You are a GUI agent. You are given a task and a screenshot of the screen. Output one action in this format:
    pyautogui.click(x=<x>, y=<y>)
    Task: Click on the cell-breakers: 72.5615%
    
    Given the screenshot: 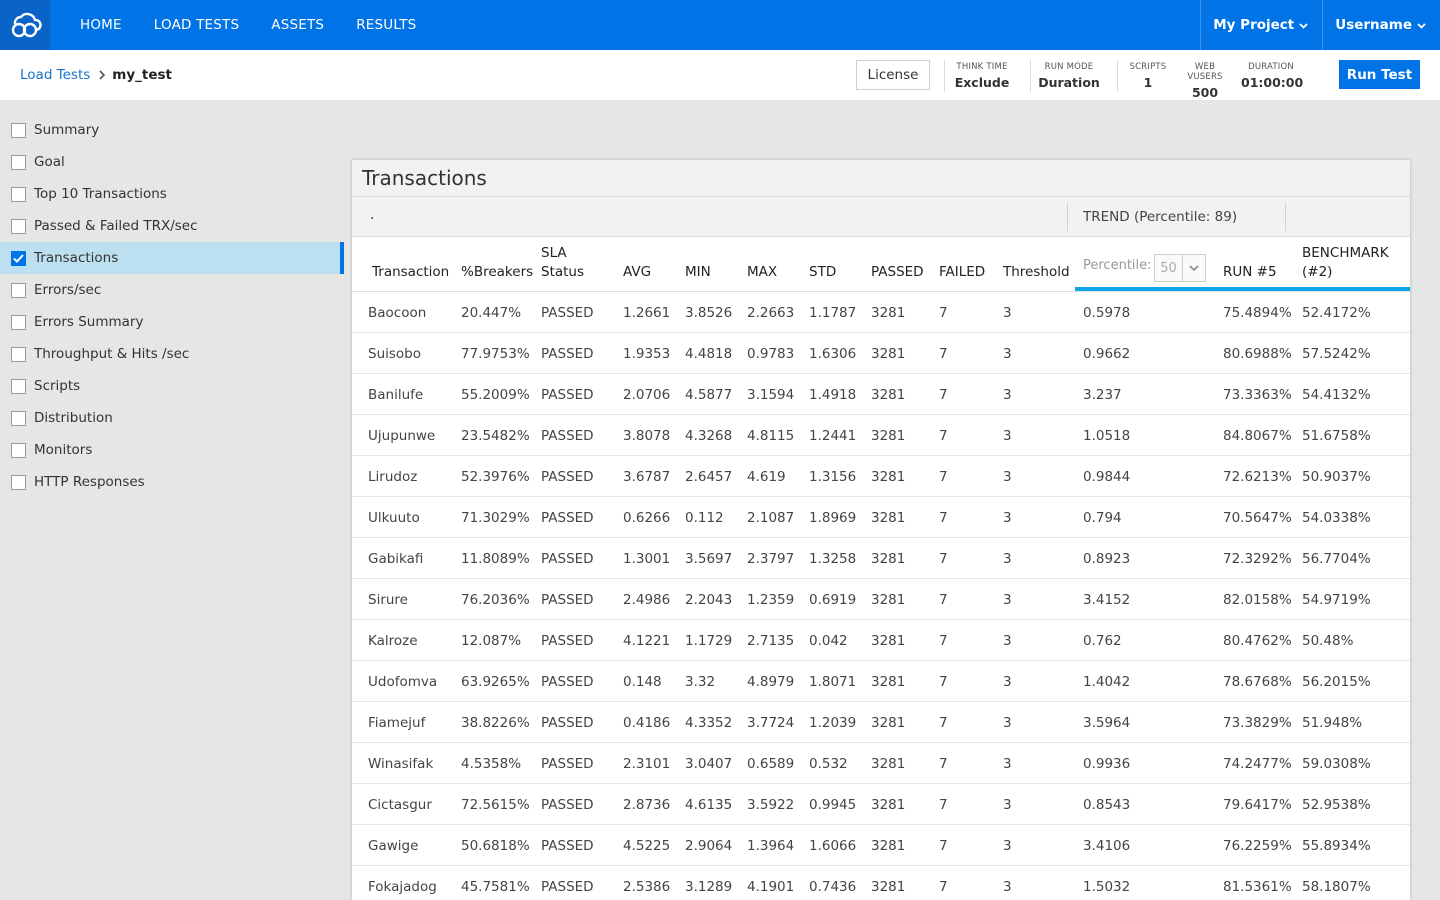 What is the action you would take?
    pyautogui.click(x=495, y=804)
    